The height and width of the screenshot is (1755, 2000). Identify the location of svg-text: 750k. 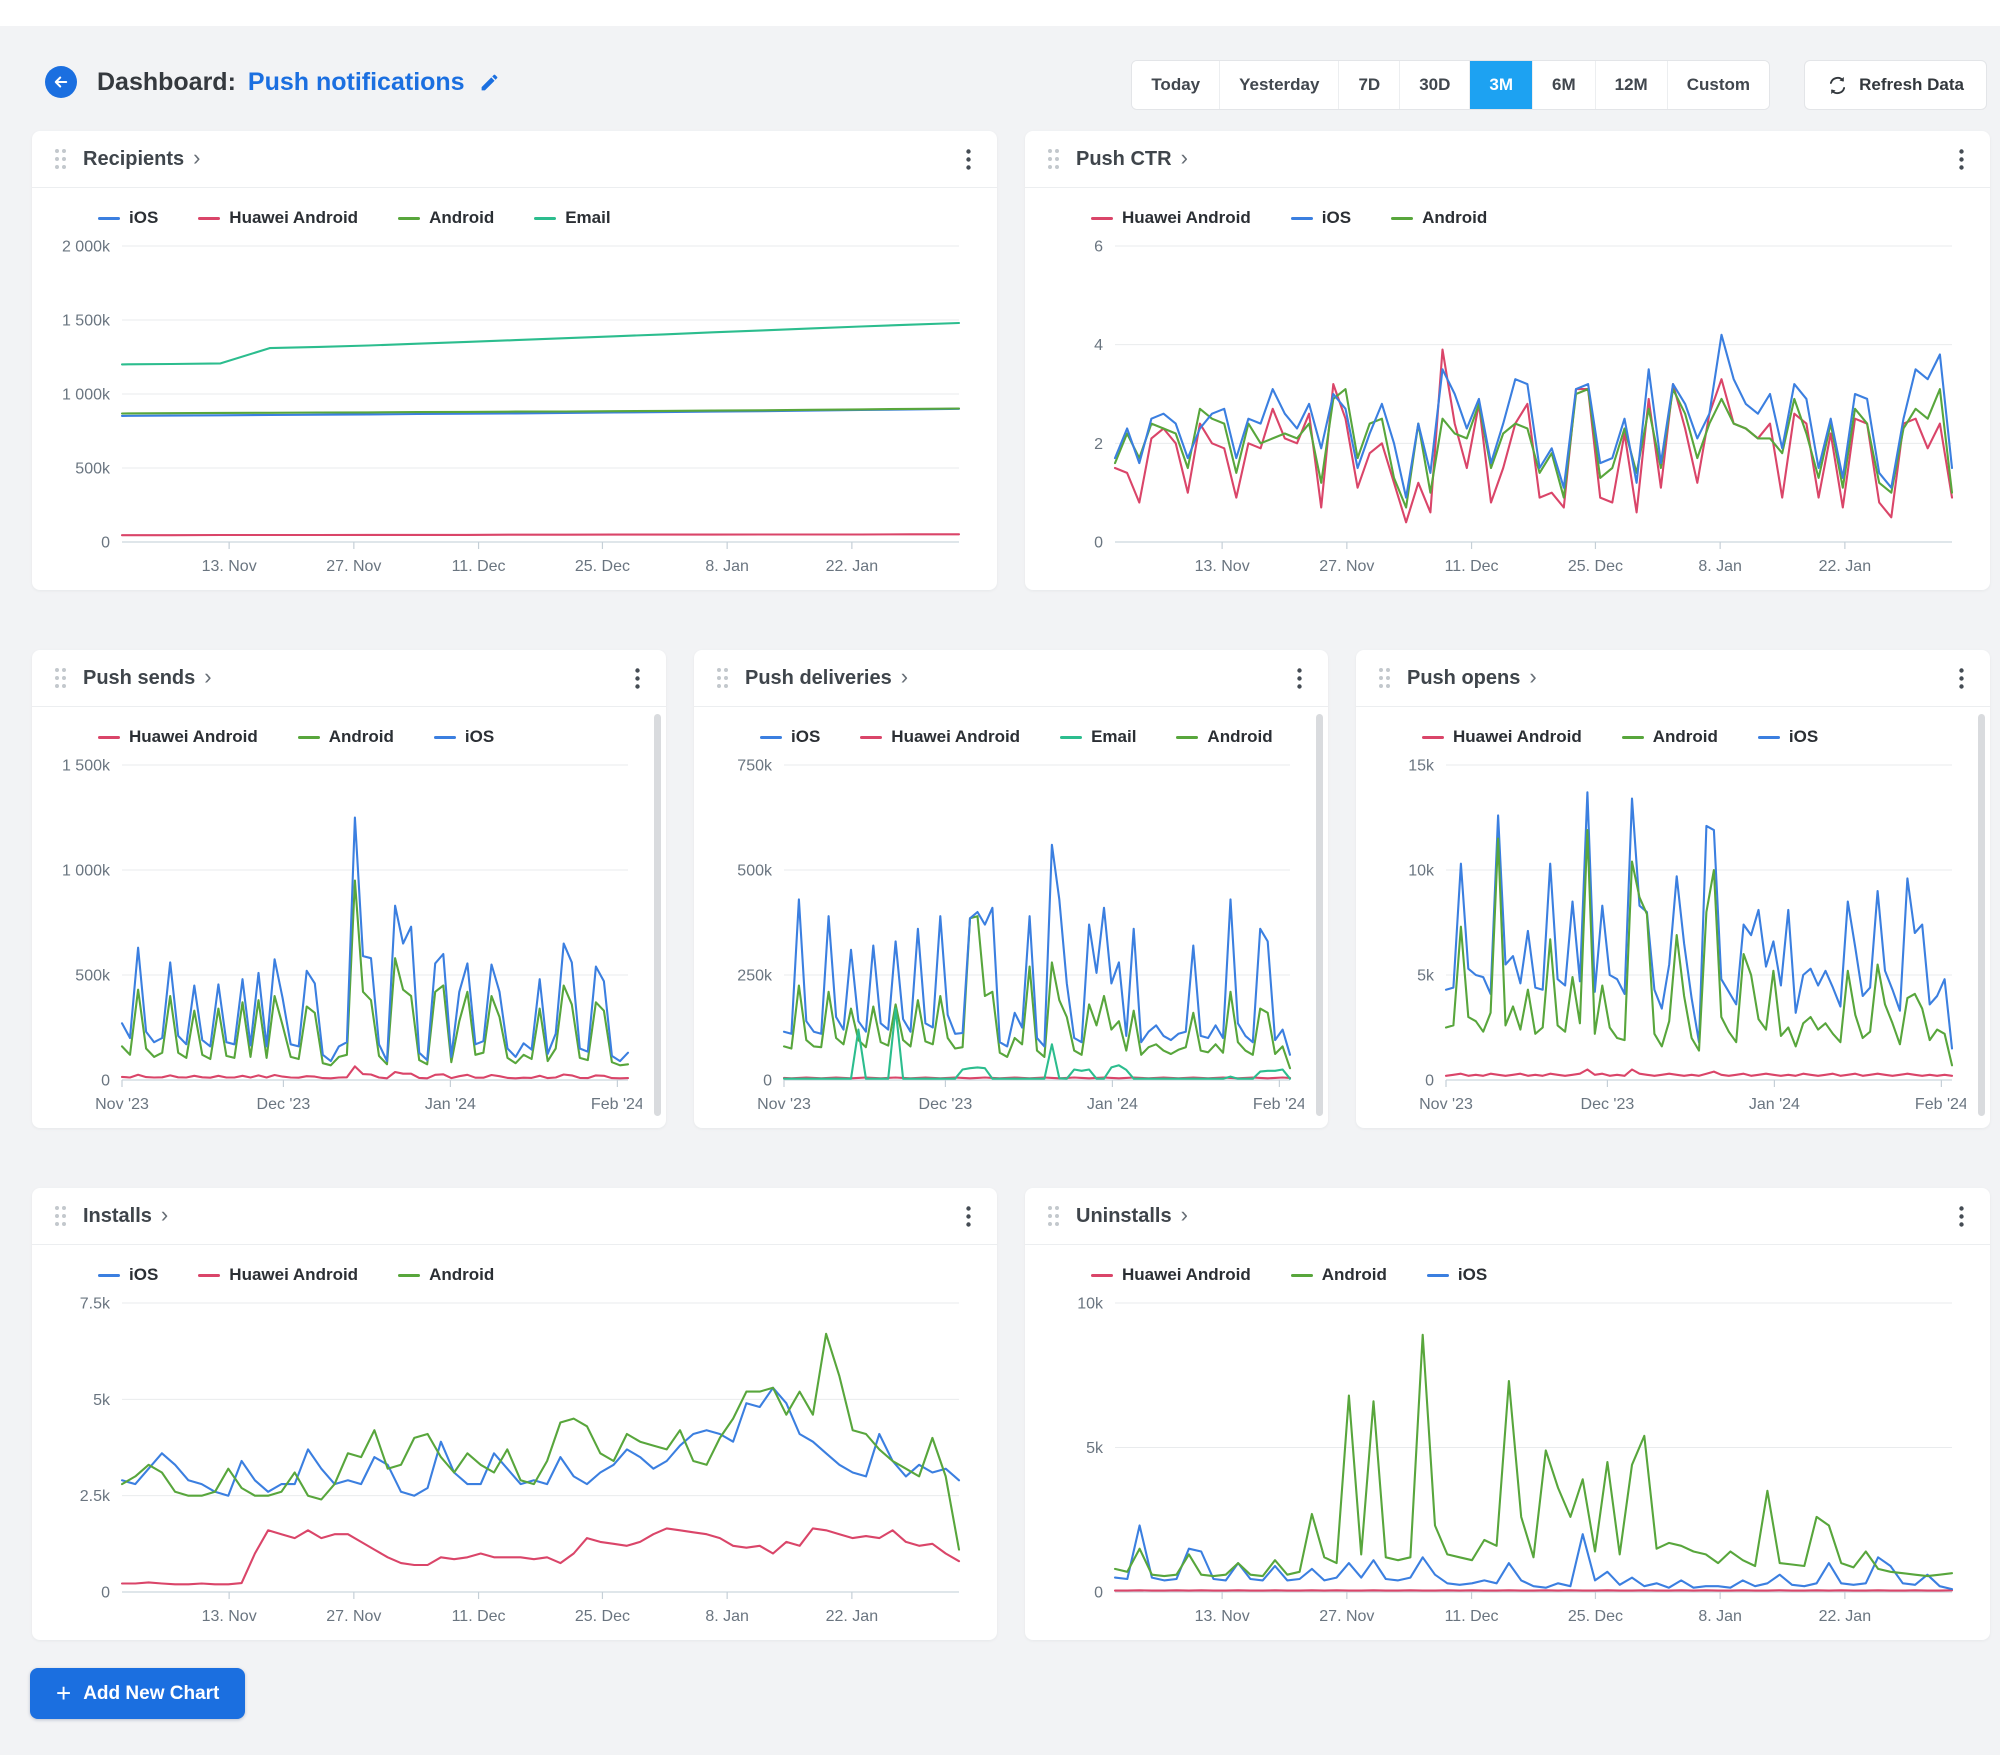
(755, 766).